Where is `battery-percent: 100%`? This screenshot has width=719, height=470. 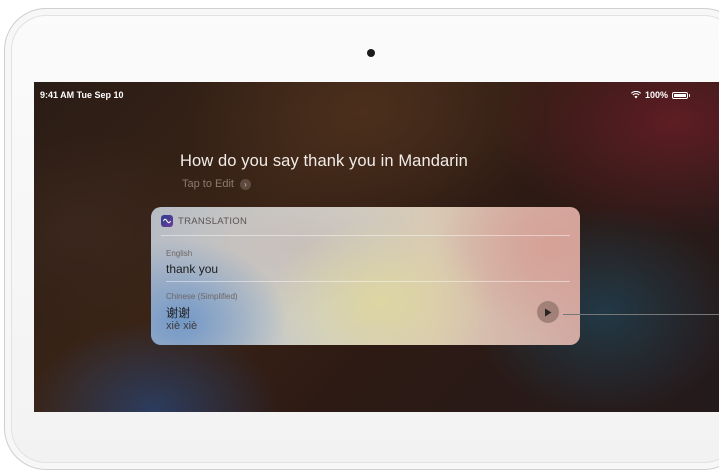
battery-percent: 100% is located at coordinates (656, 95).